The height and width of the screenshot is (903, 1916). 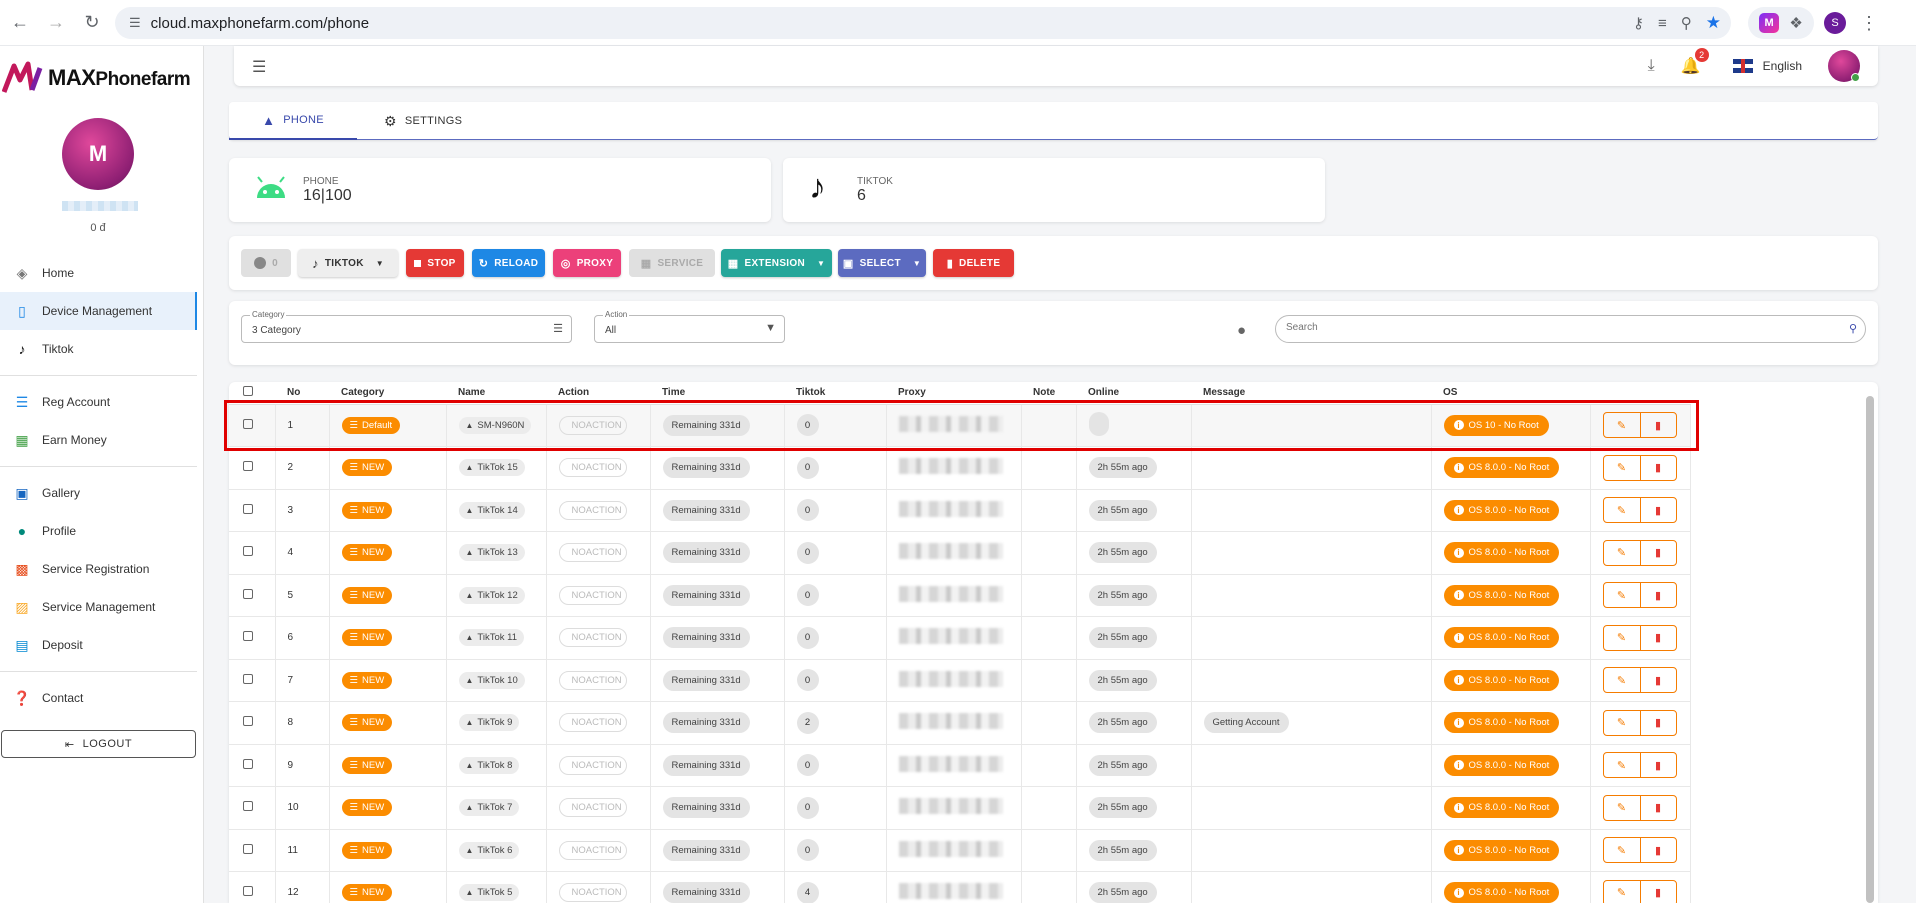 What do you see at coordinates (259, 67) in the screenshot?
I see `hamburger-menu-icon: ☰` at bounding box center [259, 67].